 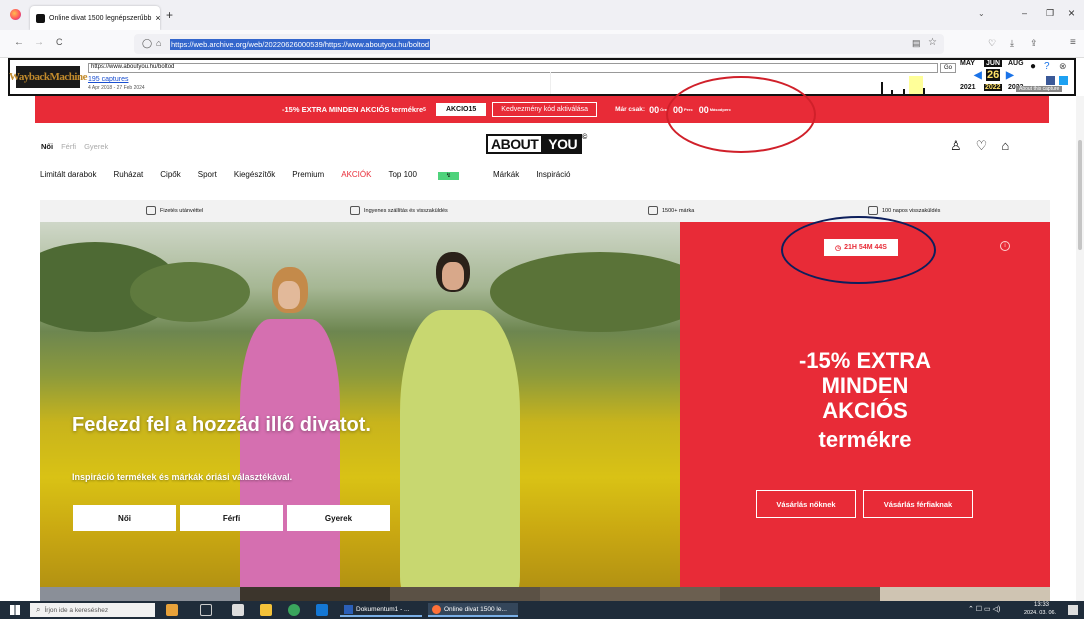 What do you see at coordinates (1063, 80) in the screenshot?
I see `twitter-icon` at bounding box center [1063, 80].